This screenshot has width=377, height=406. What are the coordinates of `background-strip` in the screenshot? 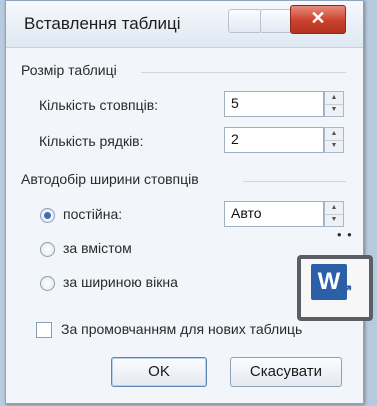 It's located at (369, 203).